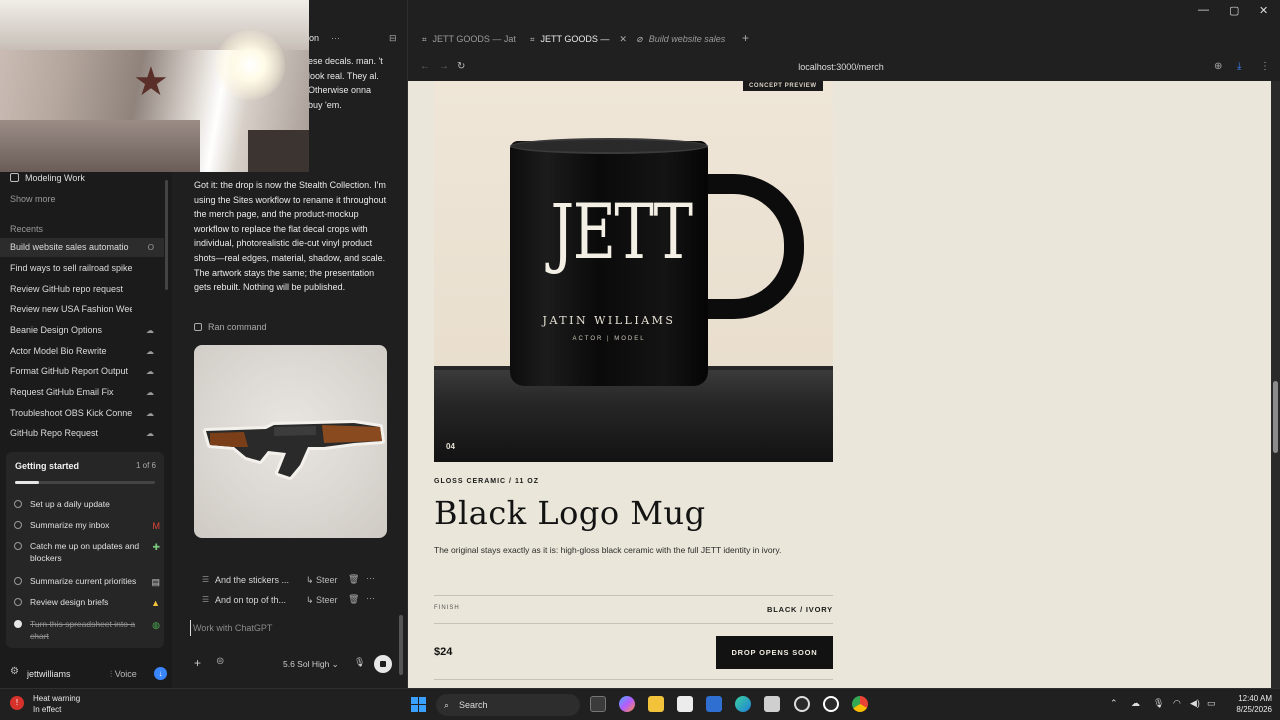  I want to click on task-view-icon, so click(598, 704).